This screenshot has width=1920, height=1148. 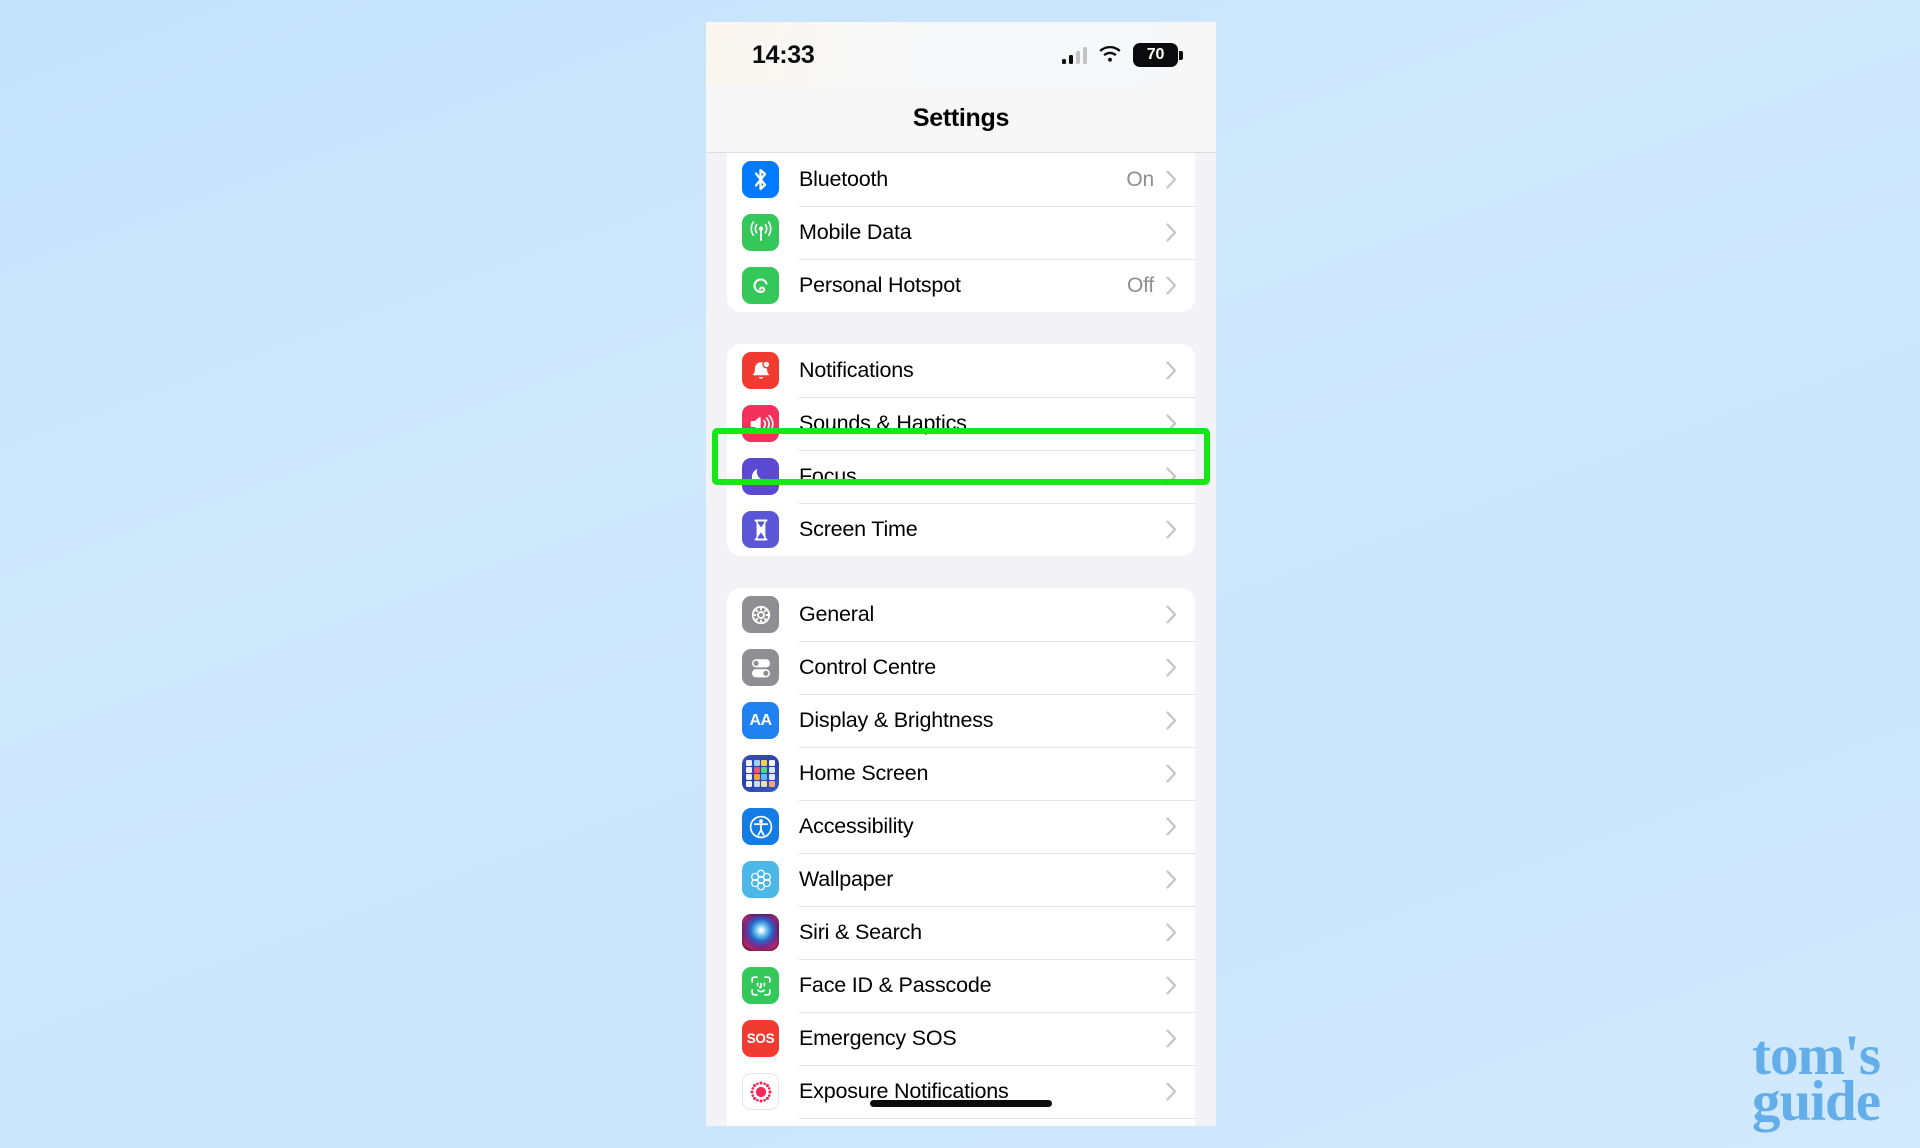 What do you see at coordinates (961, 614) in the screenshot?
I see `settings-row-general: General` at bounding box center [961, 614].